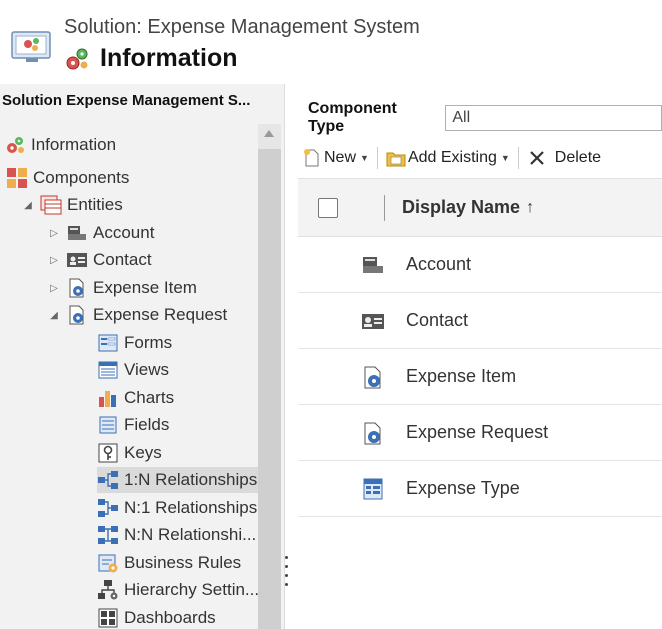  Describe the element at coordinates (242, 27) in the screenshot. I see `solution-title: Solution: Expense Management System` at that location.